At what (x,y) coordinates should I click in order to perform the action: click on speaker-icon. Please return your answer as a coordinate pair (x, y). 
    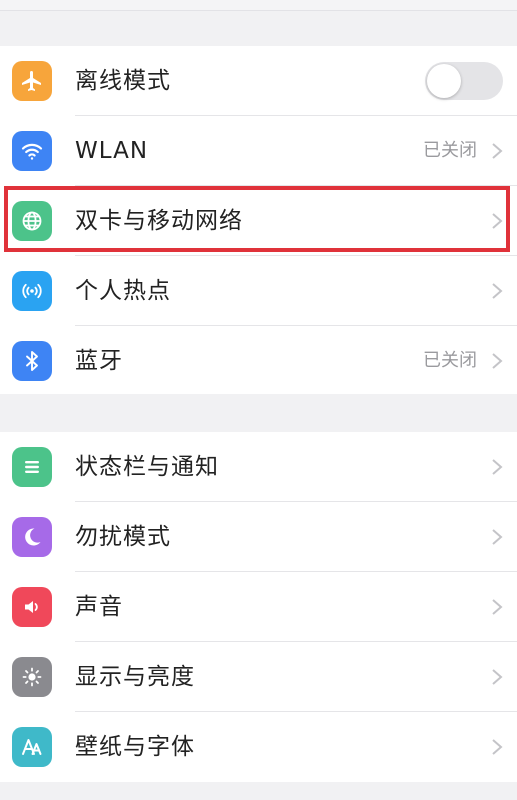
    Looking at the image, I should click on (32, 607).